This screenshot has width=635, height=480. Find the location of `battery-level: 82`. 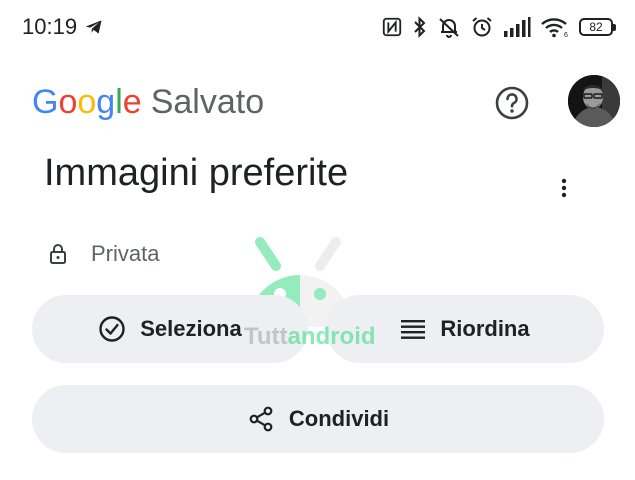

battery-level: 82 is located at coordinates (596, 27).